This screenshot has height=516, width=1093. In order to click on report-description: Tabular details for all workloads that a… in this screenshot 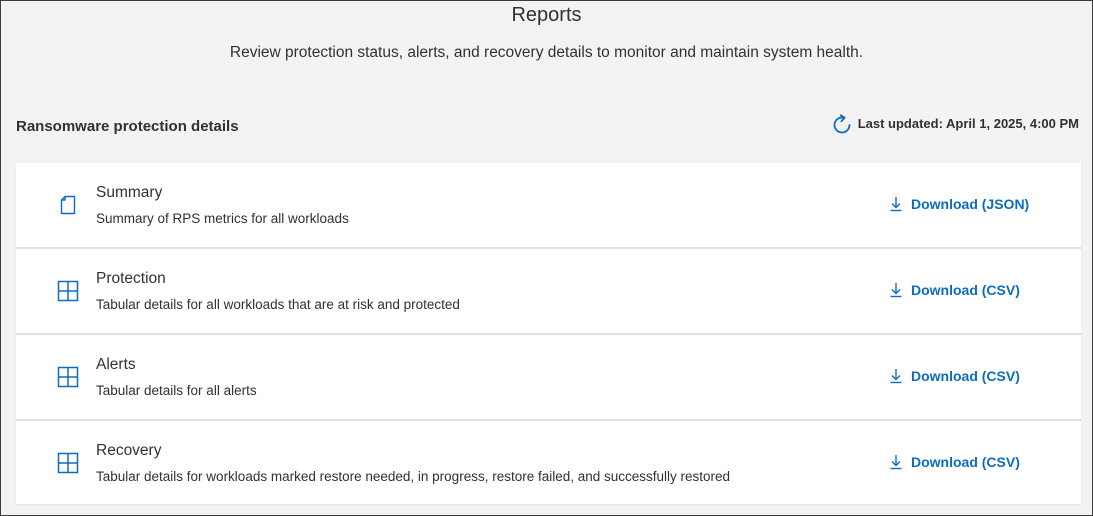, I will do `click(278, 304)`.